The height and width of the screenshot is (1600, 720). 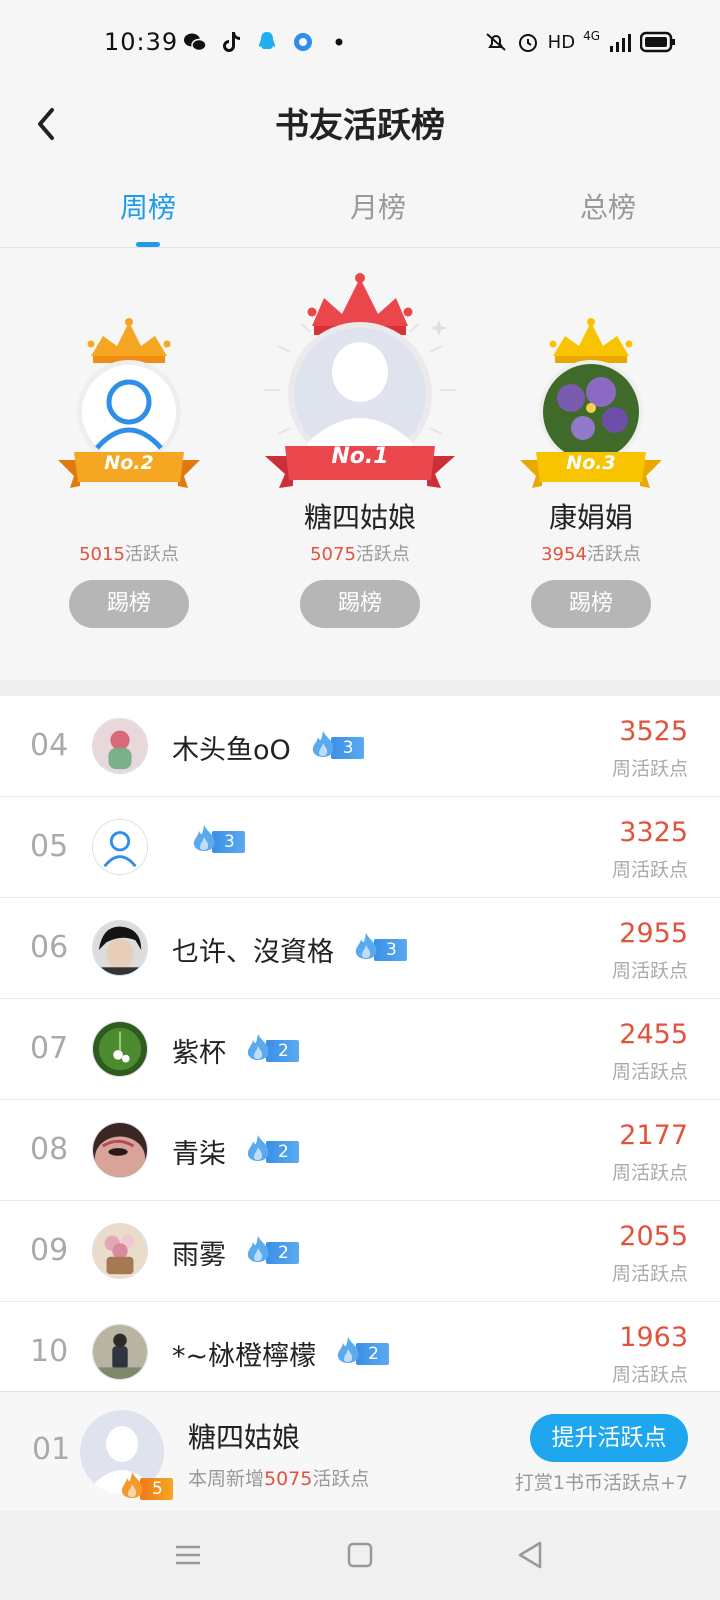 What do you see at coordinates (359, 517) in the screenshot?
I see `first-place-name: 糖四姑娘` at bounding box center [359, 517].